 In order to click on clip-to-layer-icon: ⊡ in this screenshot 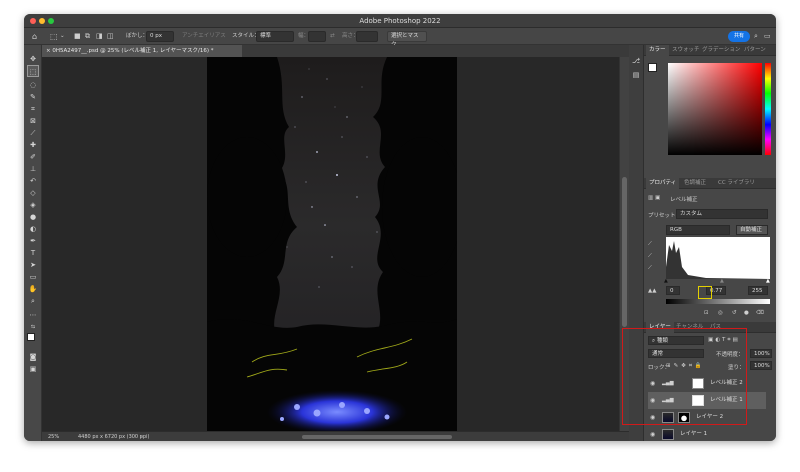, I will do `click(706, 313)`.